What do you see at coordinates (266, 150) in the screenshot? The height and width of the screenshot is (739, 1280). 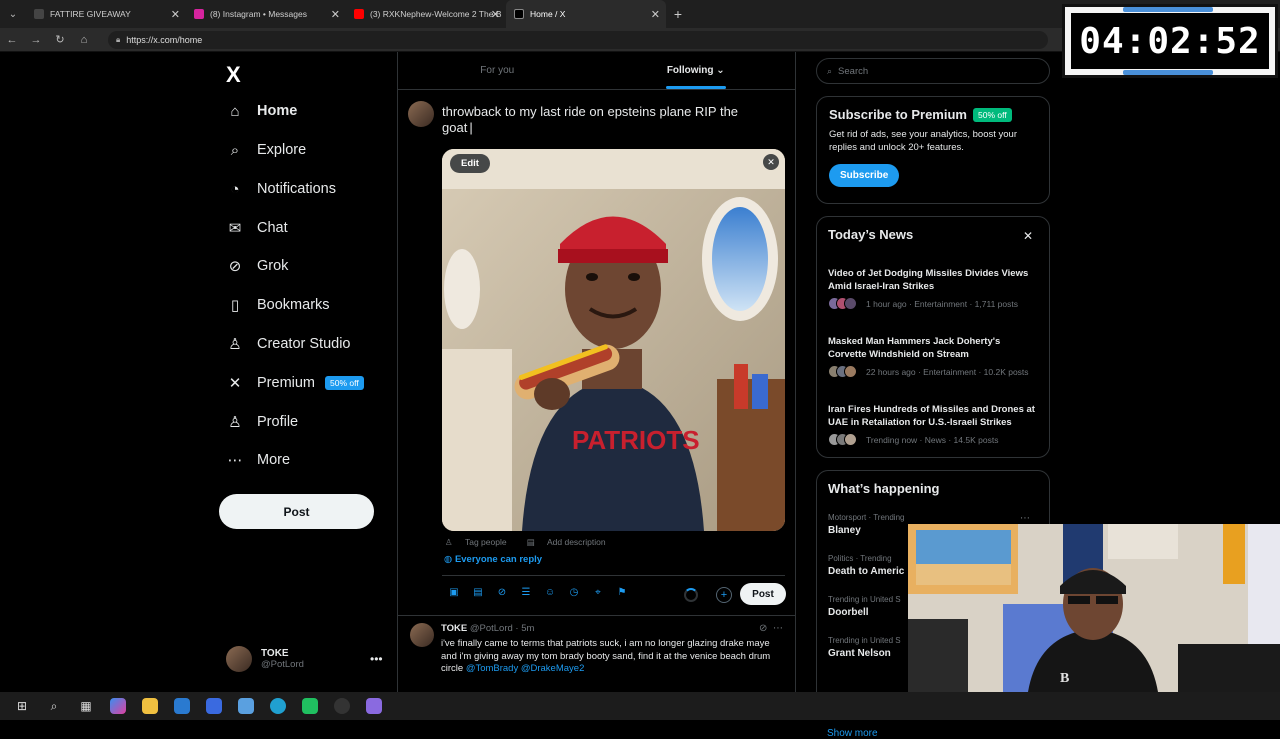 I see `sidebar-item-explore: ⌕ Explore` at bounding box center [266, 150].